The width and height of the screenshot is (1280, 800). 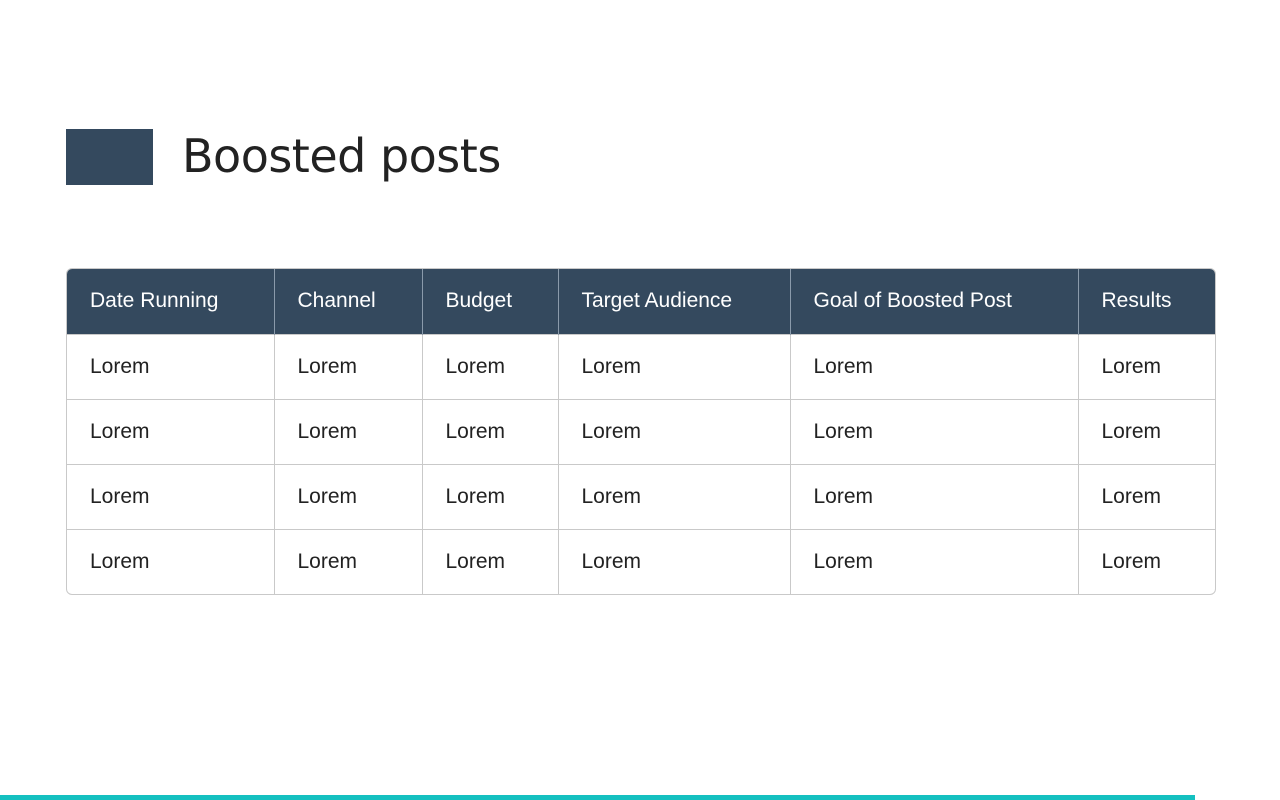 What do you see at coordinates (597, 797) in the screenshot?
I see `bottom-accent-bar` at bounding box center [597, 797].